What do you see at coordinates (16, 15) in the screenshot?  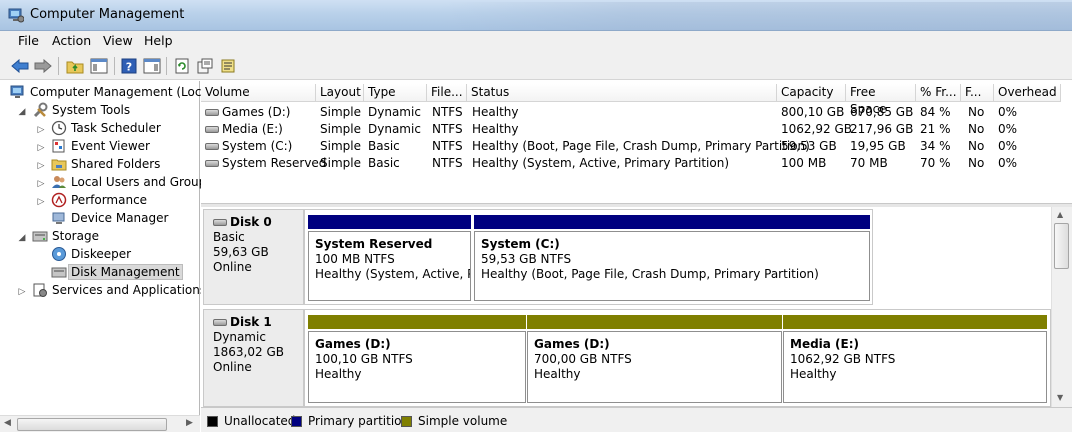 I see `computer-management-icon` at bounding box center [16, 15].